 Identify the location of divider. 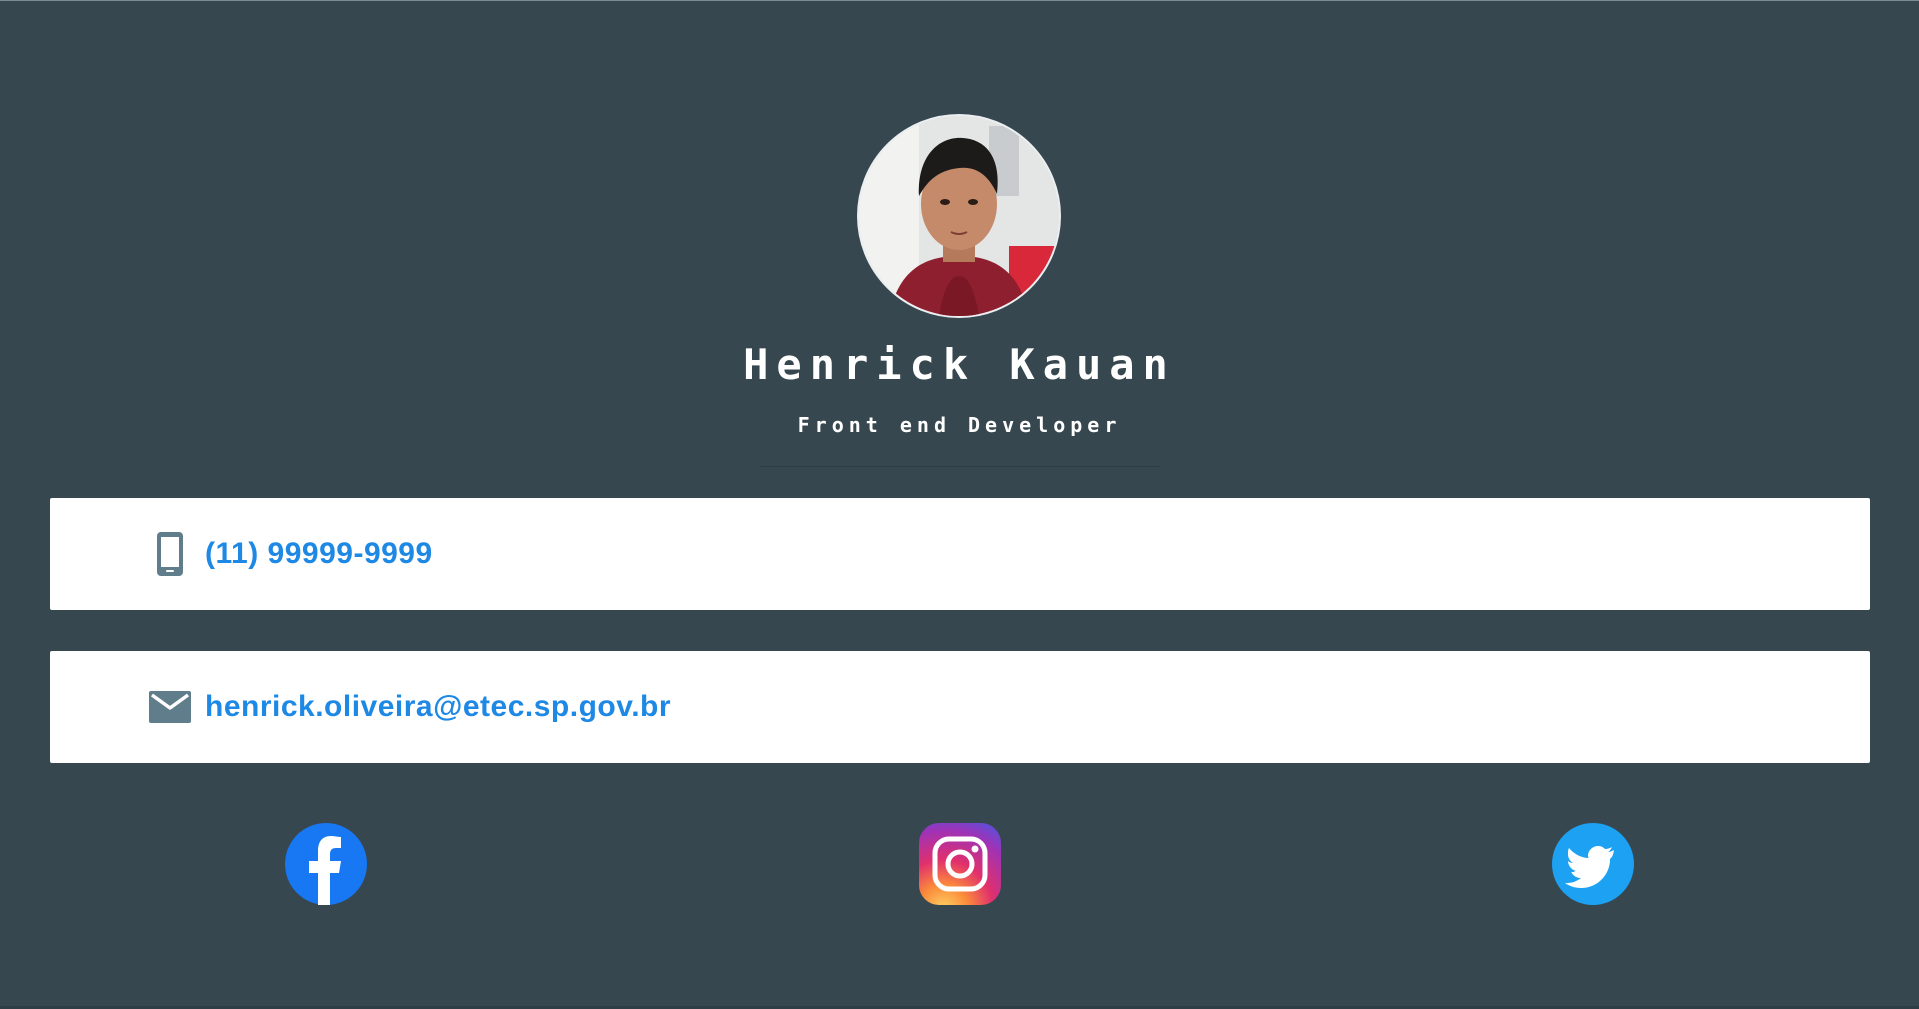
(960, 466).